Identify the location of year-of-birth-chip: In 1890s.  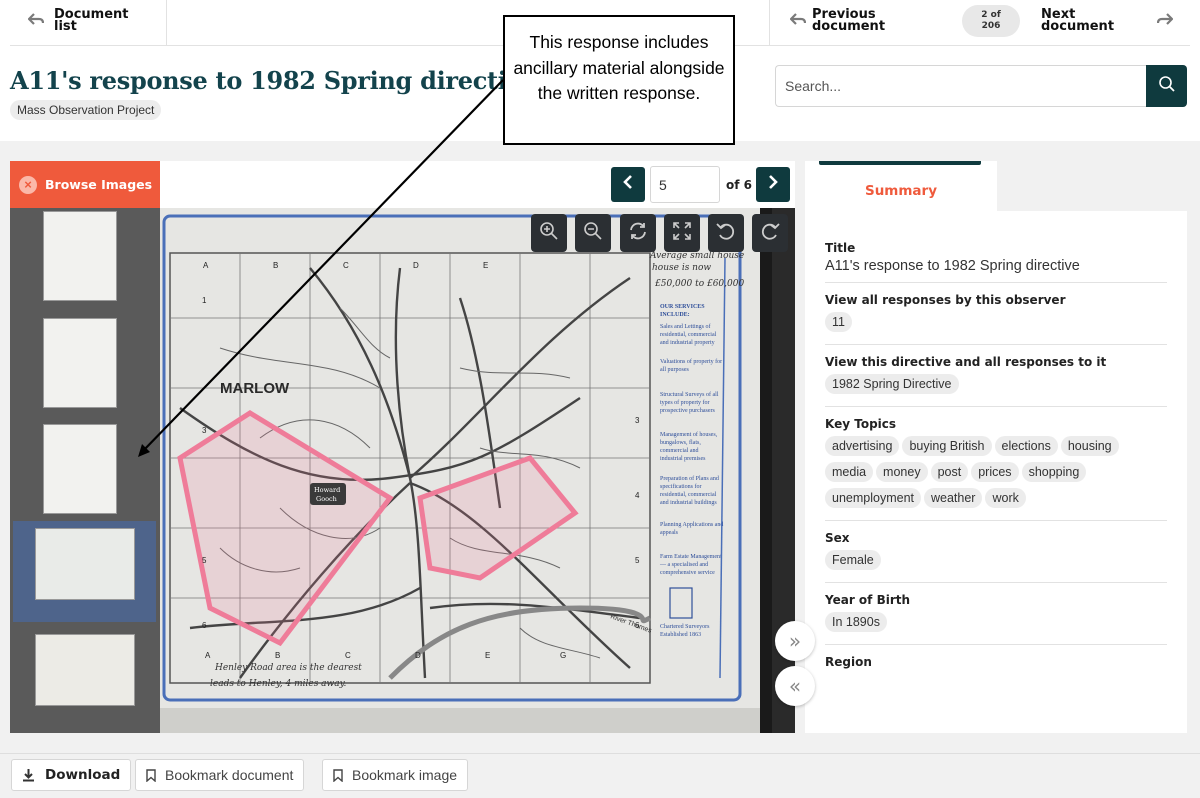
(856, 622).